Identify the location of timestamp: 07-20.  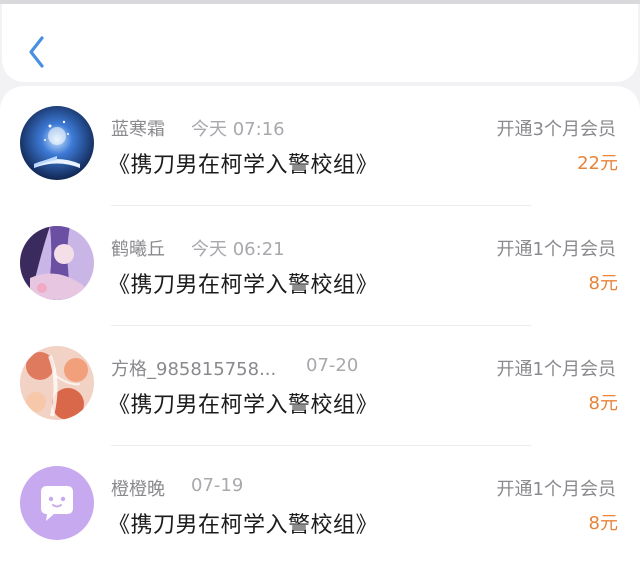
(332, 365).